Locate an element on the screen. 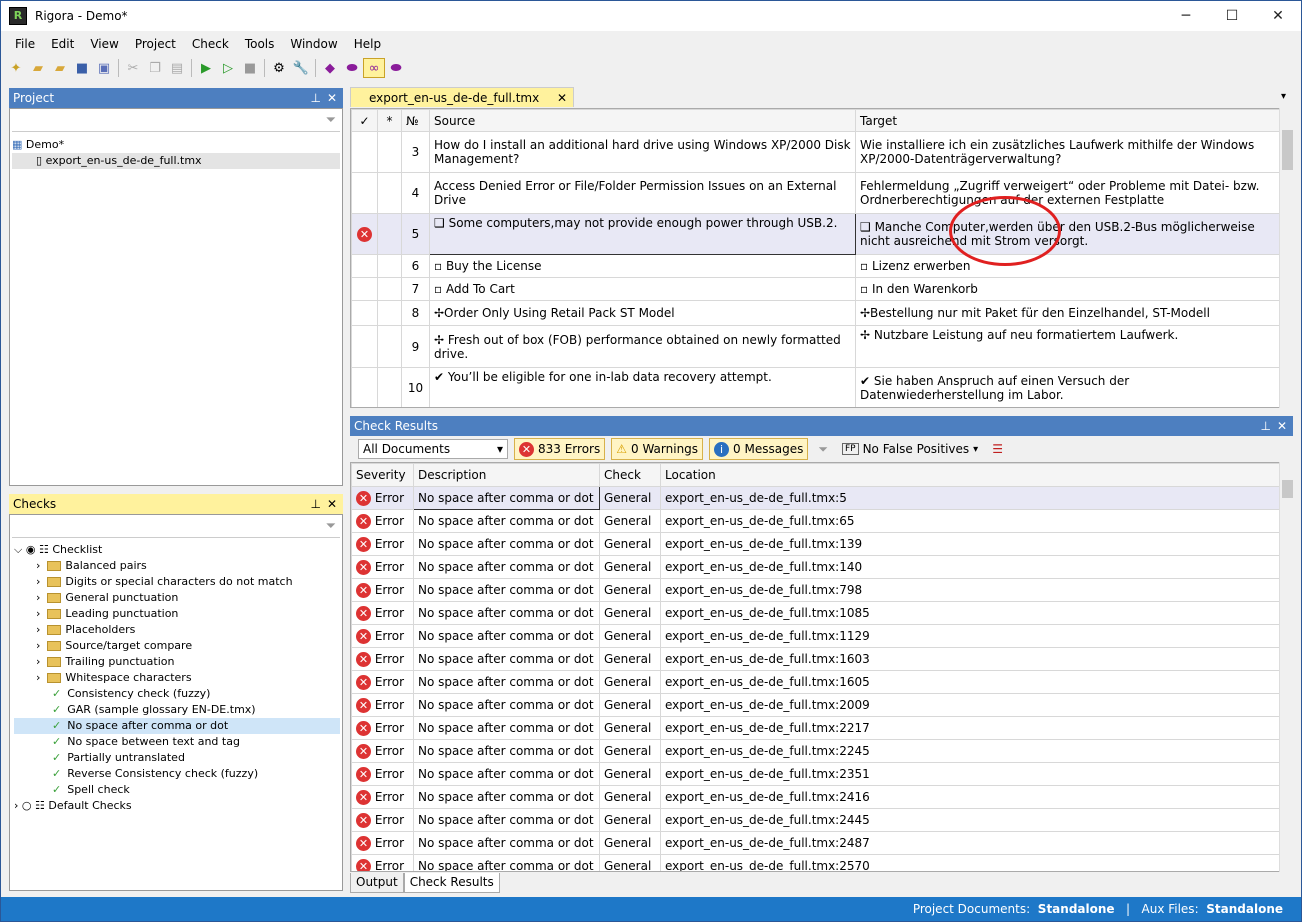  wrench-icon: 🔧 is located at coordinates (301, 68).